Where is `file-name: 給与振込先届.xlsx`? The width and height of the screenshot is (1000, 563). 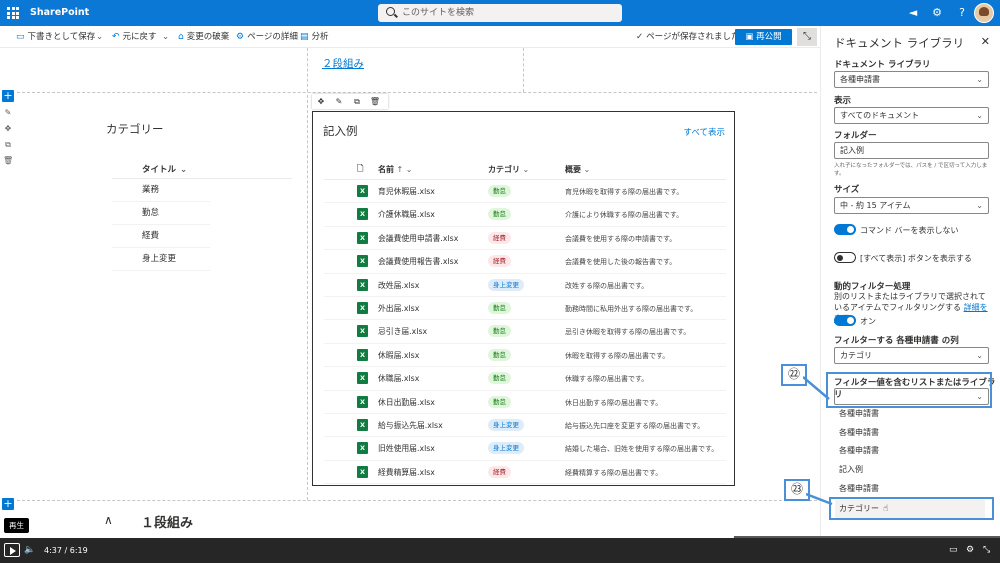 file-name: 給与振込先届.xlsx is located at coordinates (410, 425).